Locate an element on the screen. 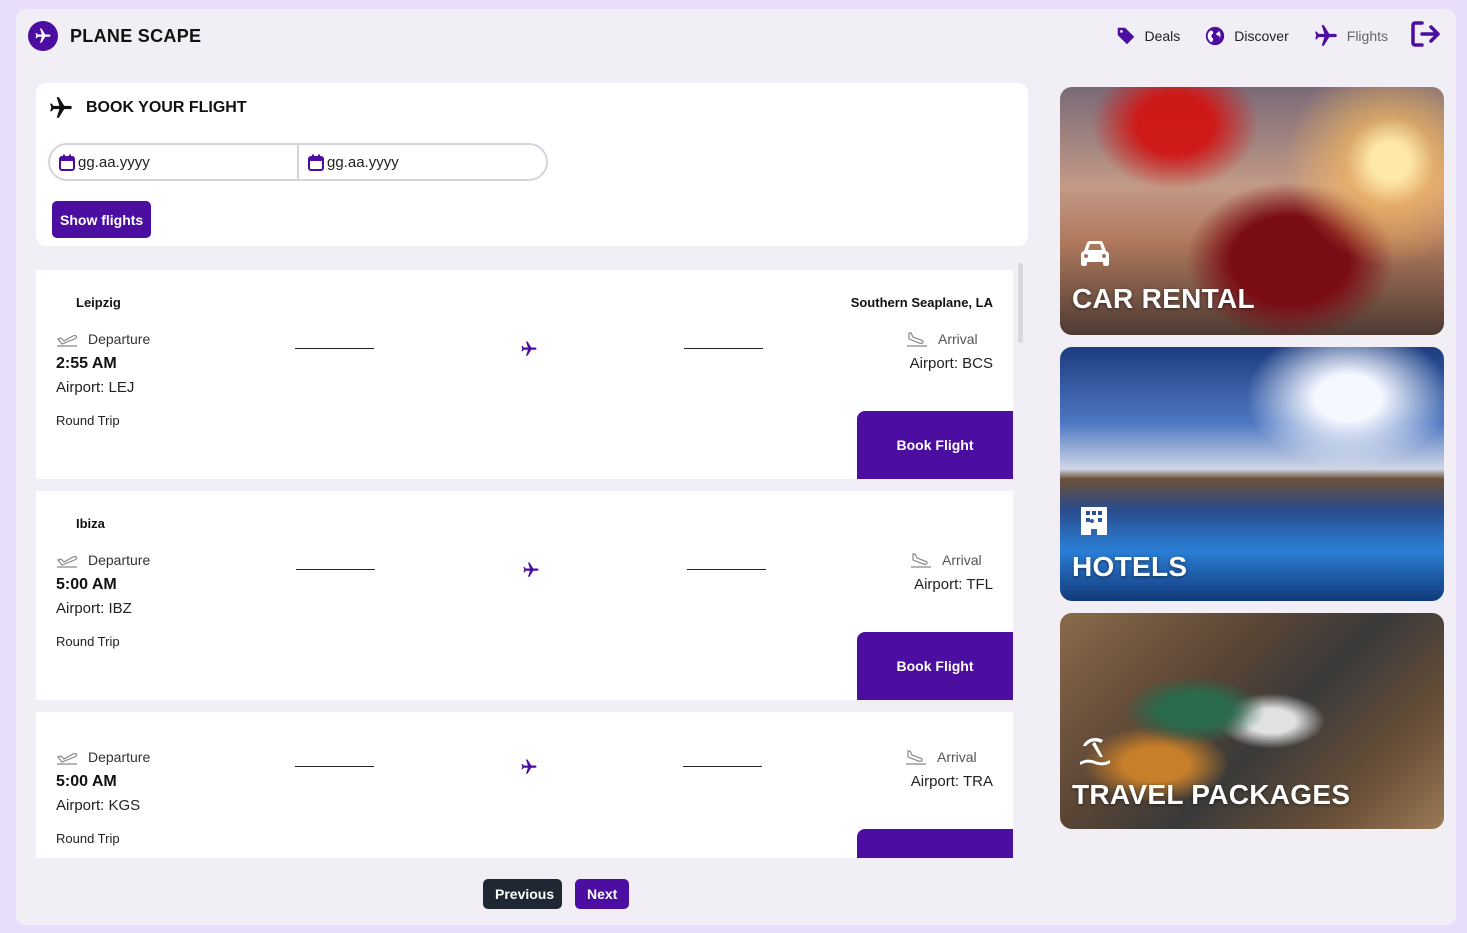 The height and width of the screenshot is (933, 1467). brand: PLANE SCAPE is located at coordinates (114, 36).